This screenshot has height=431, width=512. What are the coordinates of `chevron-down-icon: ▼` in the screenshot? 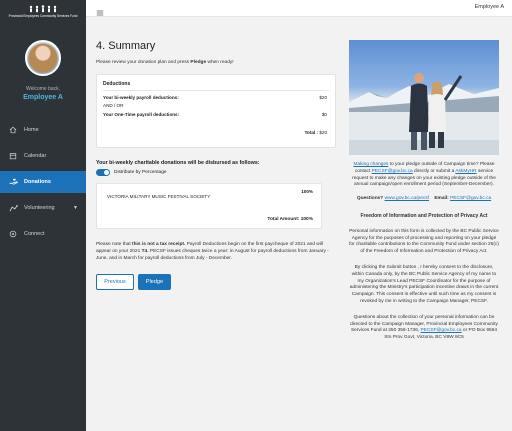 It's located at (75, 208).